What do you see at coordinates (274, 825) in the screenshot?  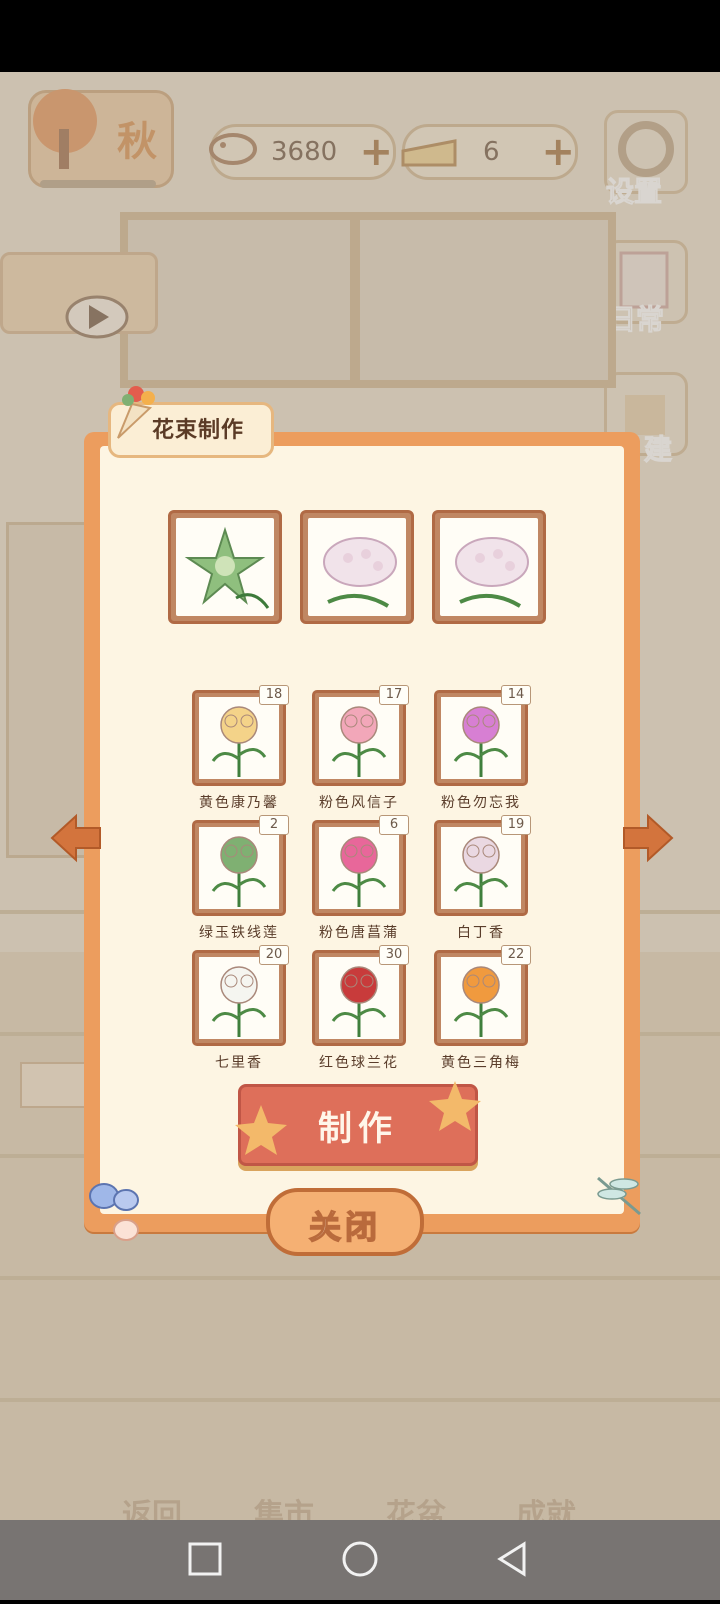 I see `flower-count-badge: 2` at bounding box center [274, 825].